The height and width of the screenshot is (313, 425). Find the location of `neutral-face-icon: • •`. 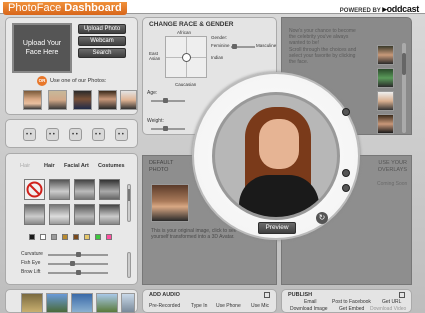

neutral-face-icon: • • is located at coordinates (29, 134).